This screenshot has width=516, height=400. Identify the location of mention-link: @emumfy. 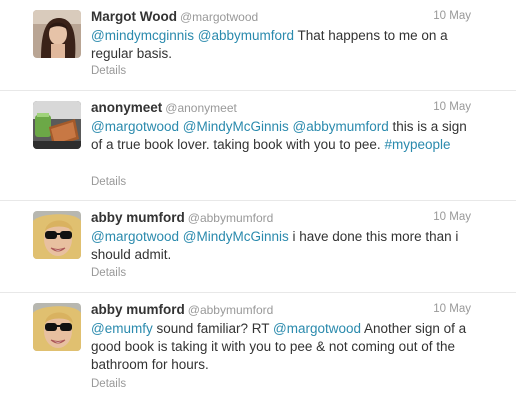
(122, 328).